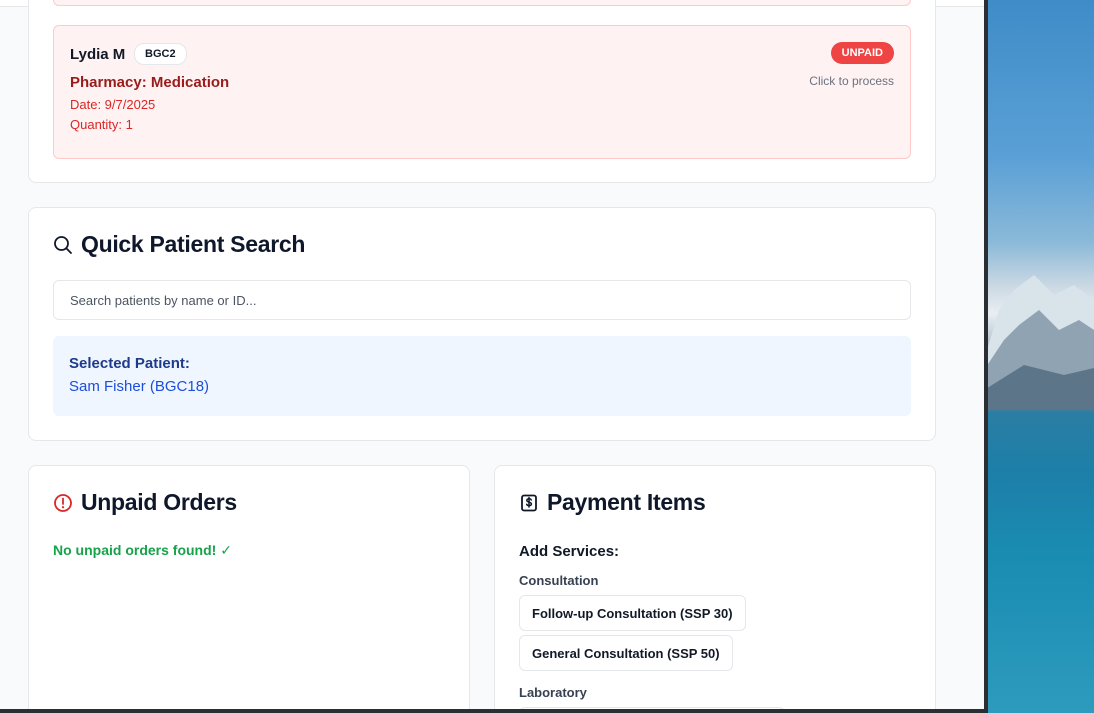 The height and width of the screenshot is (713, 1094). I want to click on add-services-label: Add Services:, so click(569, 551).